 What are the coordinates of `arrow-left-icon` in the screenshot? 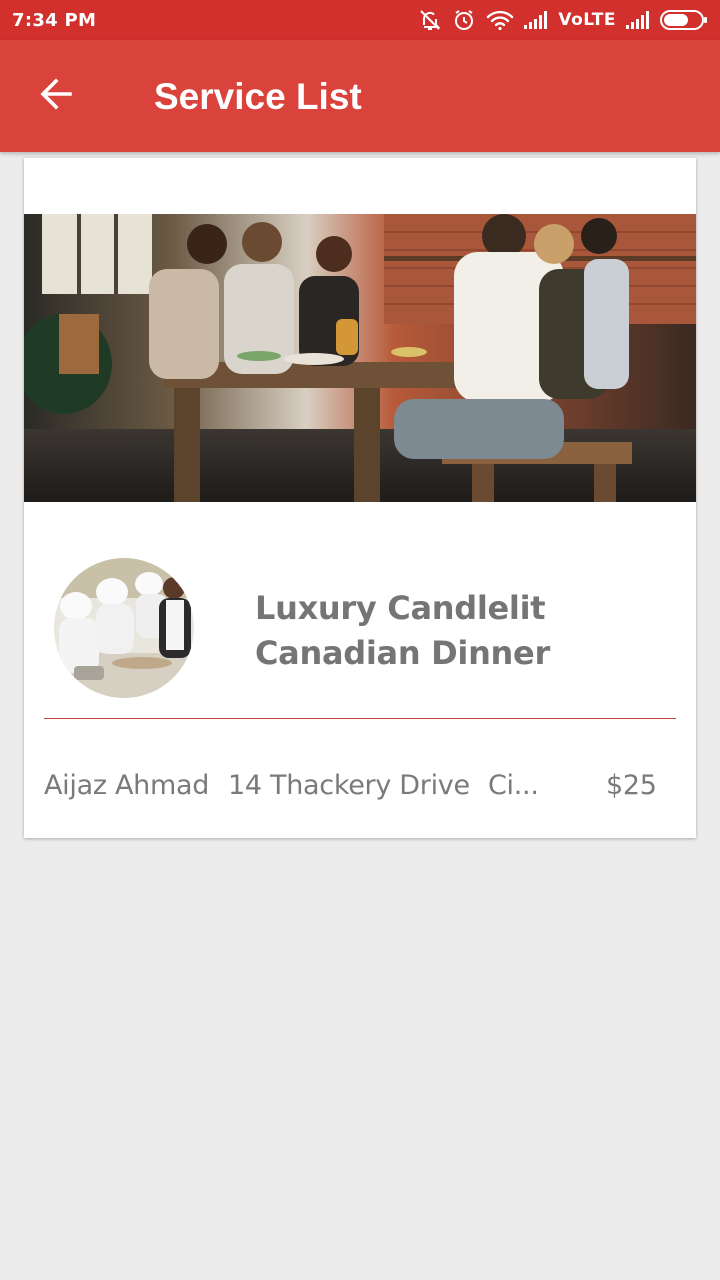 It's located at (56, 96).